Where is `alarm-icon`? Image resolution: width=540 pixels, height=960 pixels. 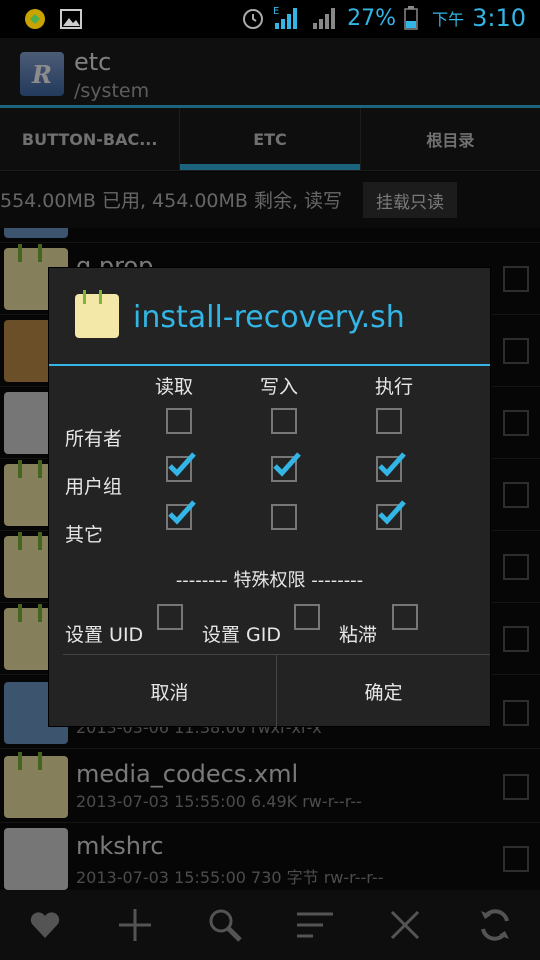 alarm-icon is located at coordinates (253, 19).